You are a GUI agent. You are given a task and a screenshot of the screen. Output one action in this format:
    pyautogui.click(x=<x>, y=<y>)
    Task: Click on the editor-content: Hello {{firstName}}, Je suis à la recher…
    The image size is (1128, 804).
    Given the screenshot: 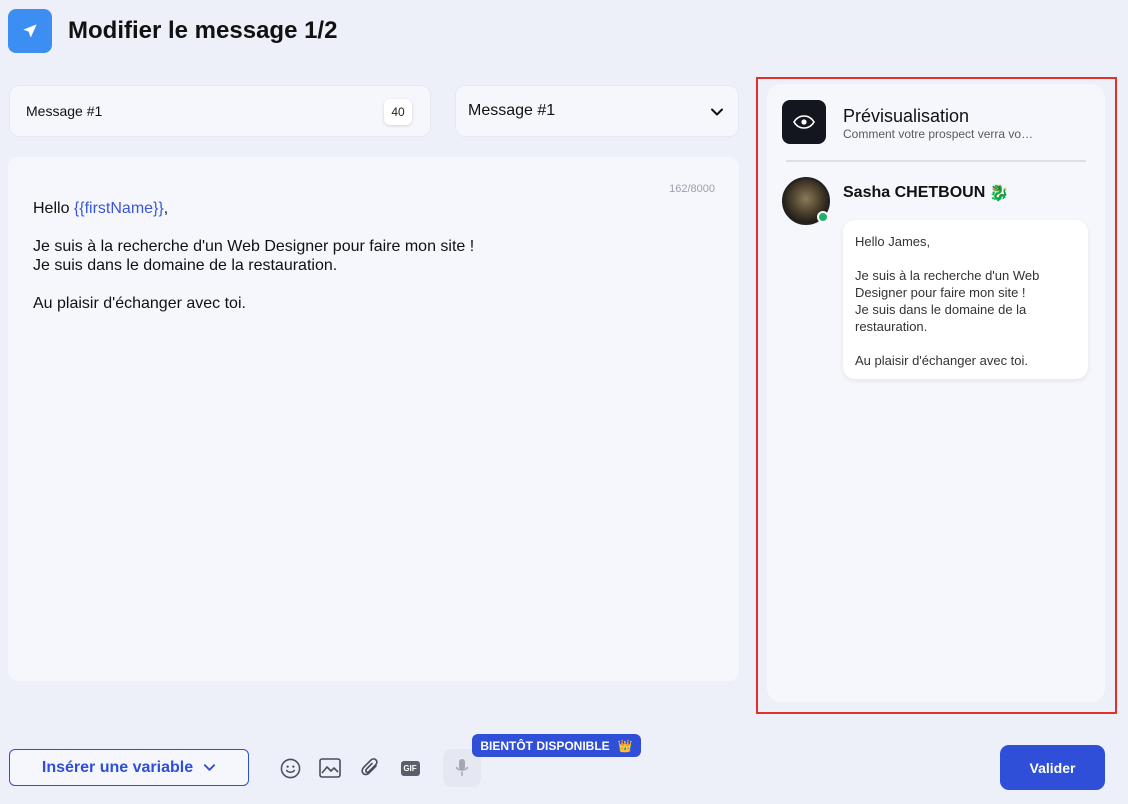 What is the action you would take?
    pyautogui.click(x=253, y=256)
    